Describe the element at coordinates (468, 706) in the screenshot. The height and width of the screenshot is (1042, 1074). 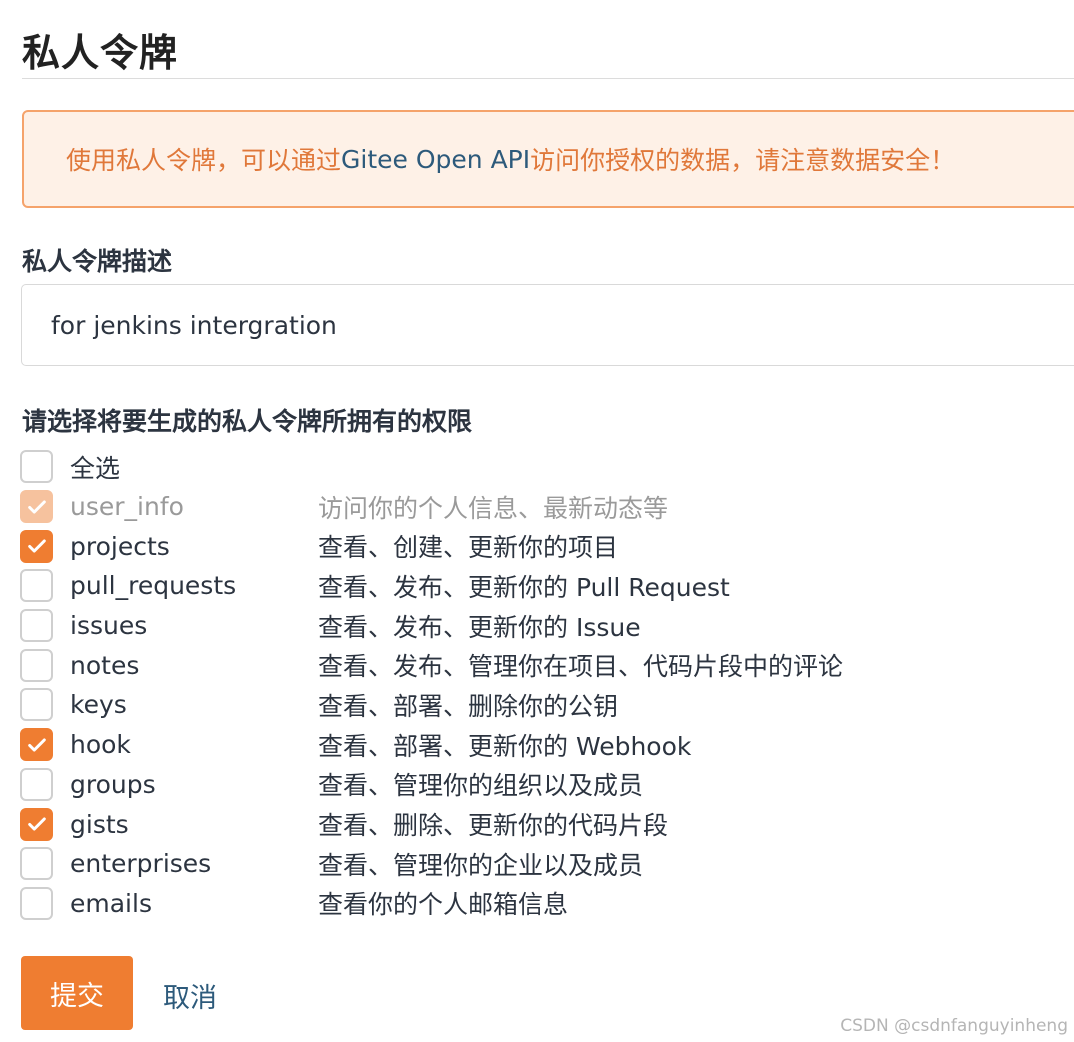
I see `permission-description: 查看、部署、删除你的公钥` at that location.